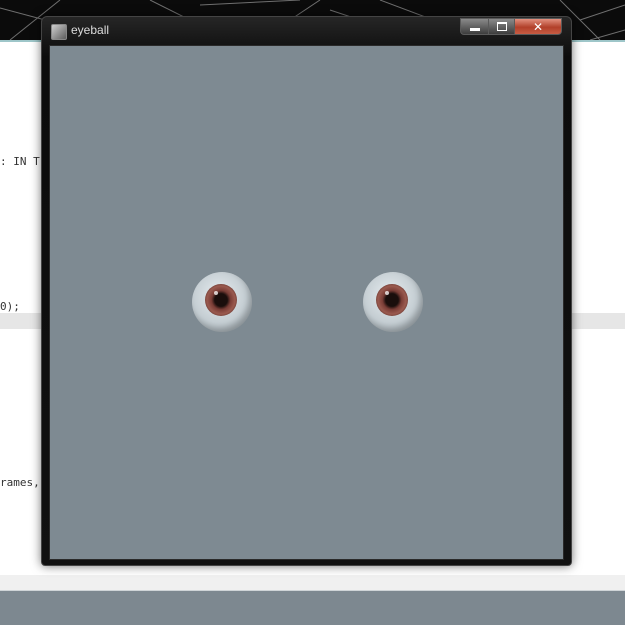 Image resolution: width=625 pixels, height=625 pixels. Describe the element at coordinates (312, 583) in the screenshot. I see `editor-status-strip` at that location.